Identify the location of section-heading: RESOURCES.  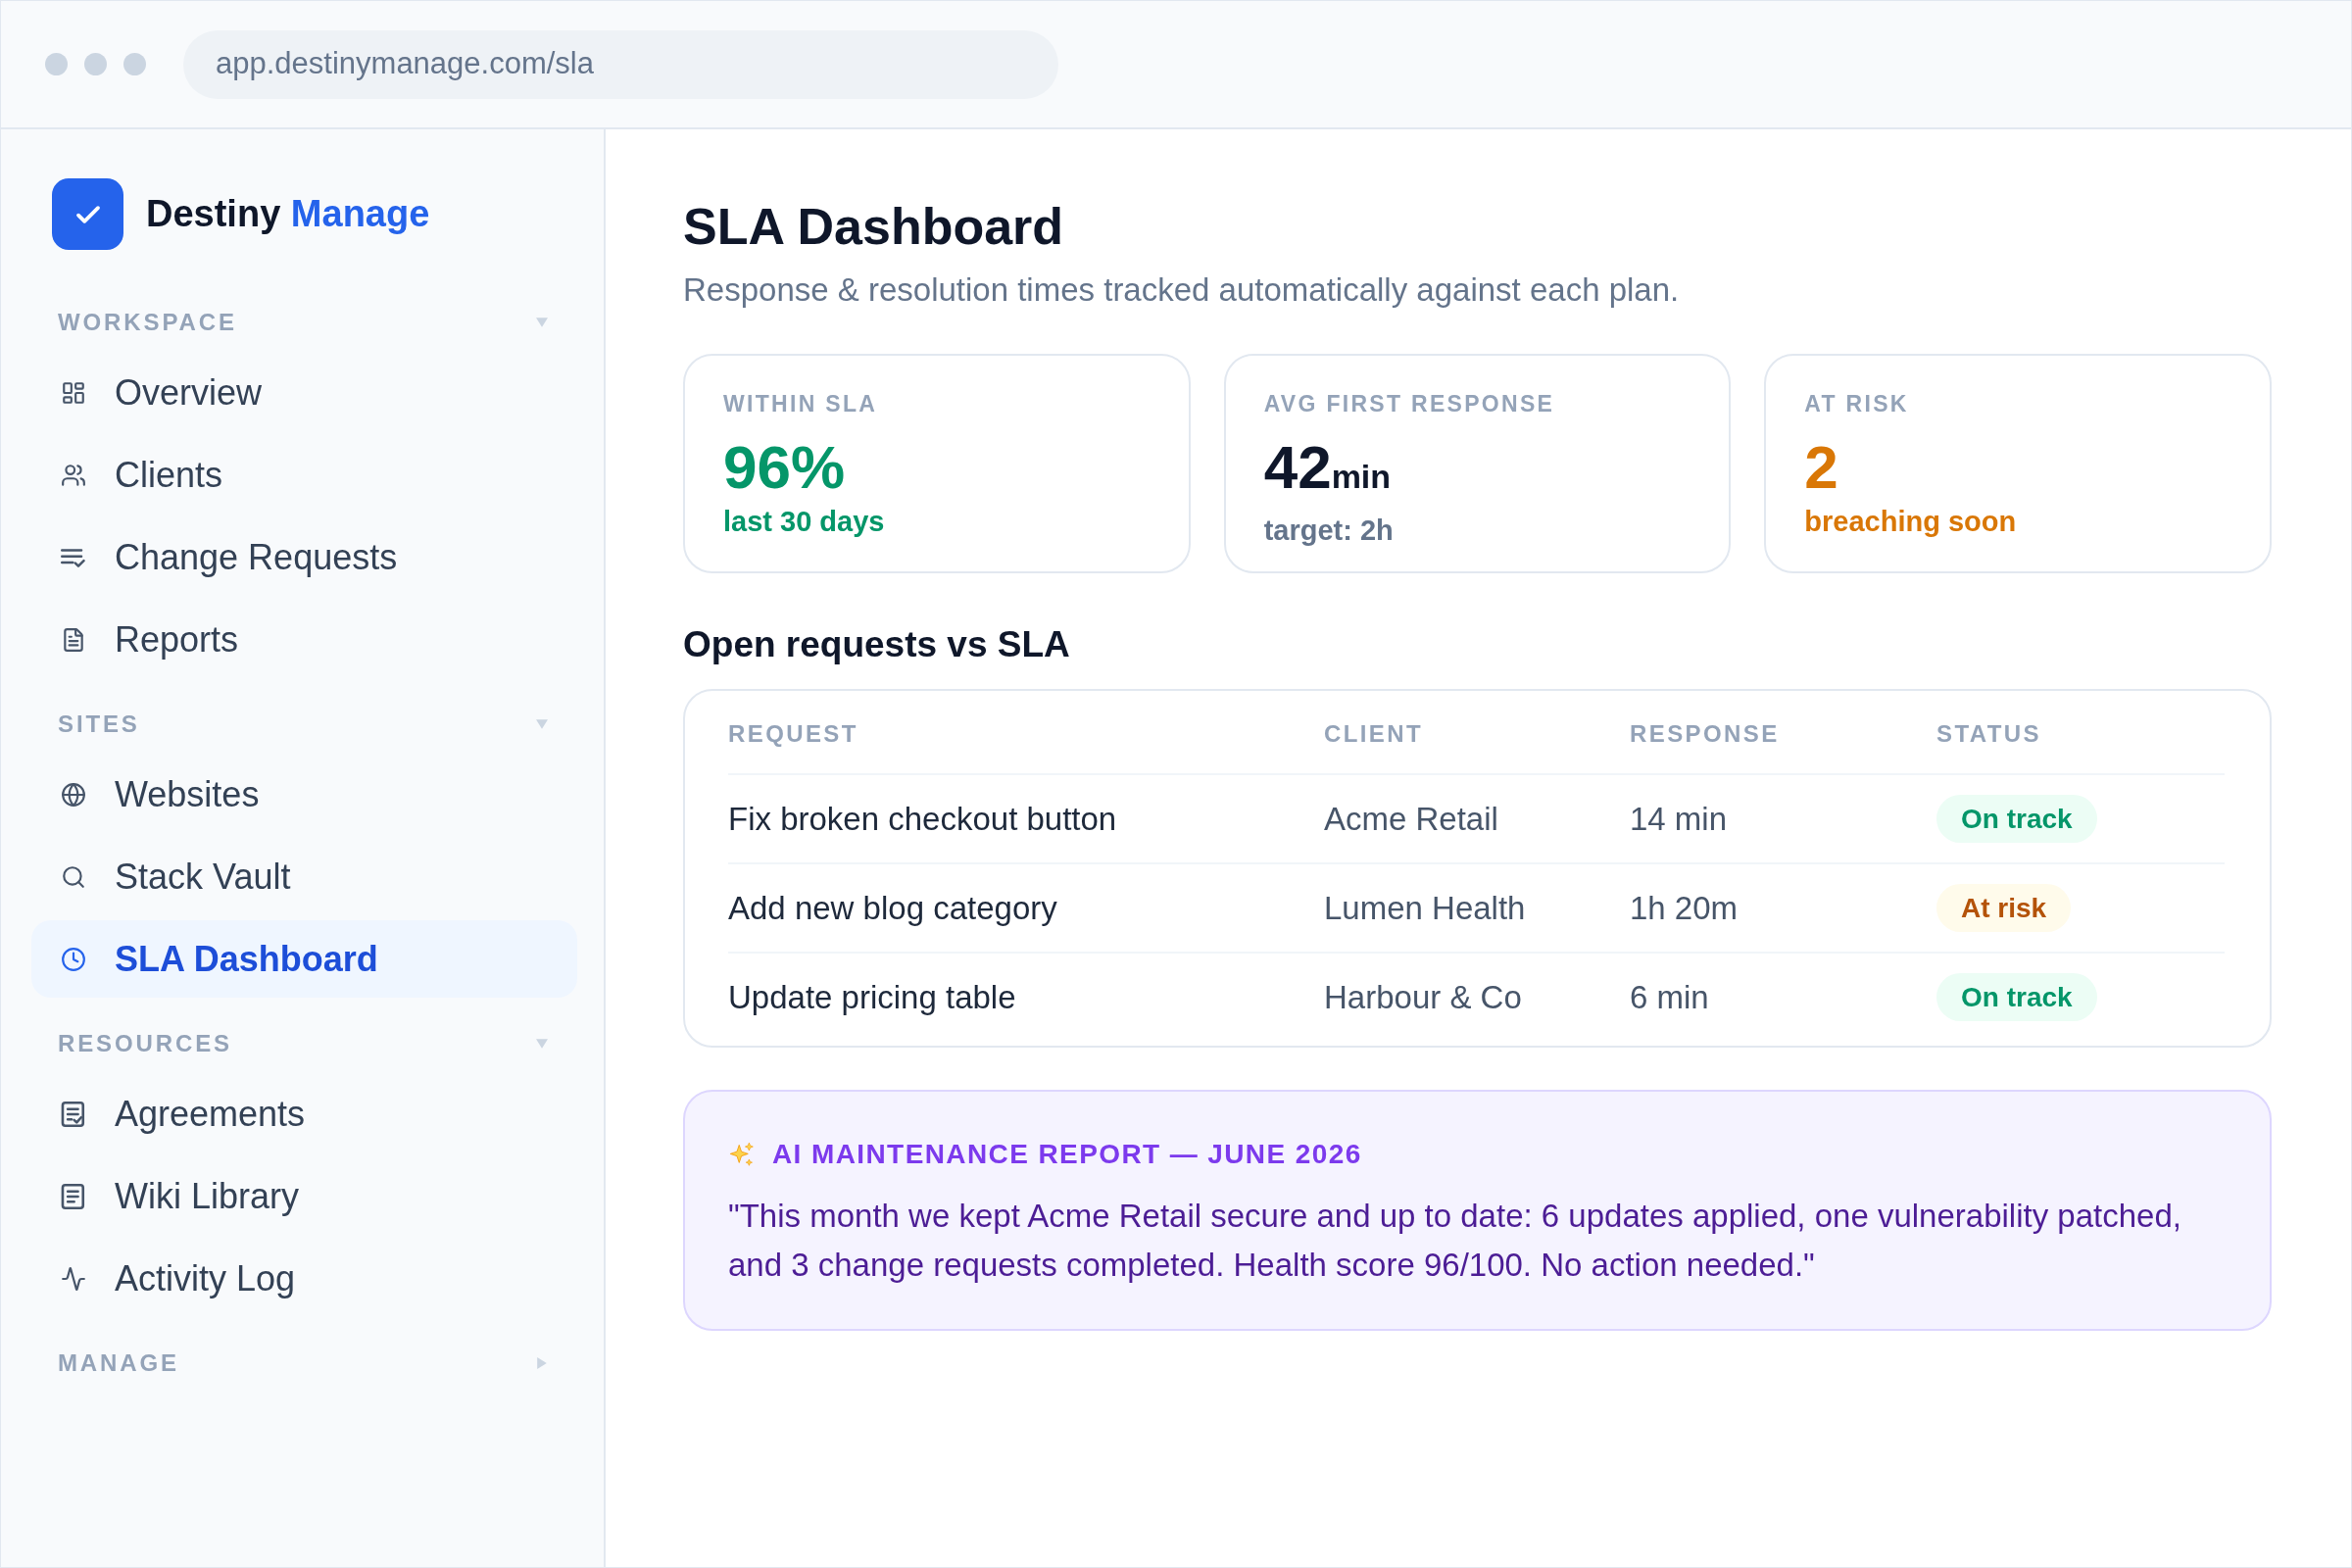
(145, 1043).